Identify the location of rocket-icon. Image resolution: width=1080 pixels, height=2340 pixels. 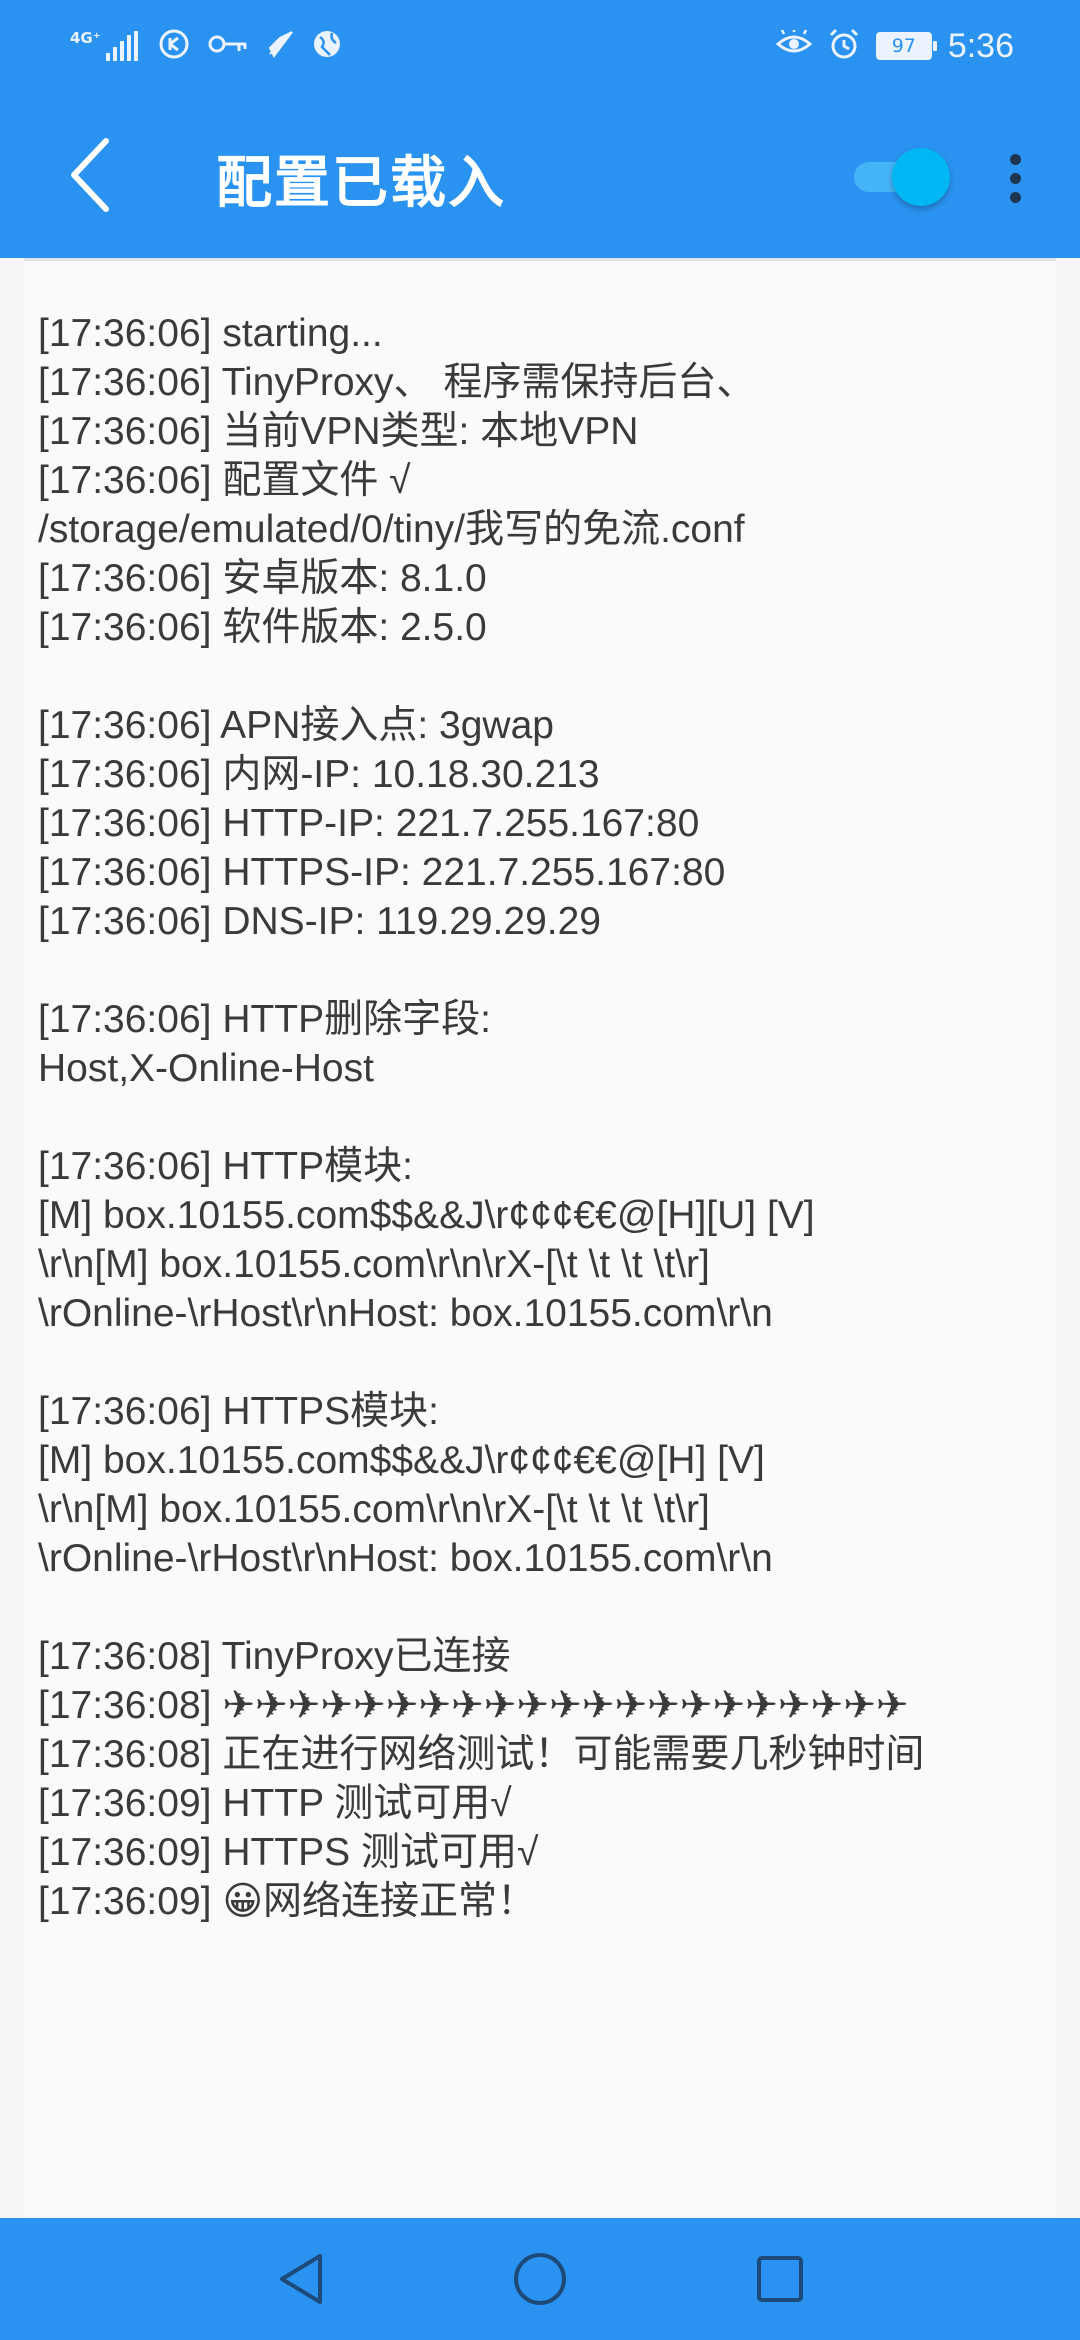
(280, 46).